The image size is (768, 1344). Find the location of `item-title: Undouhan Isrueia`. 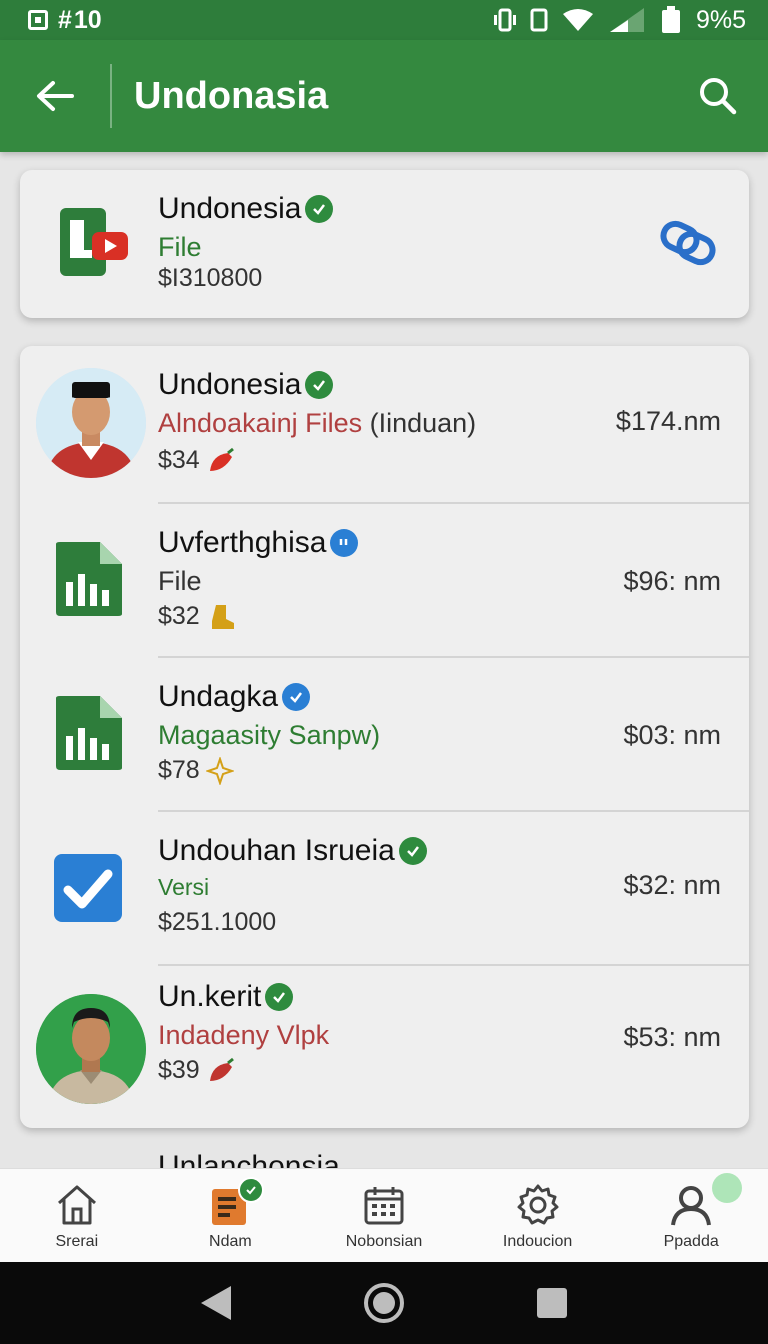

item-title: Undouhan Isrueia is located at coordinates (292, 851).